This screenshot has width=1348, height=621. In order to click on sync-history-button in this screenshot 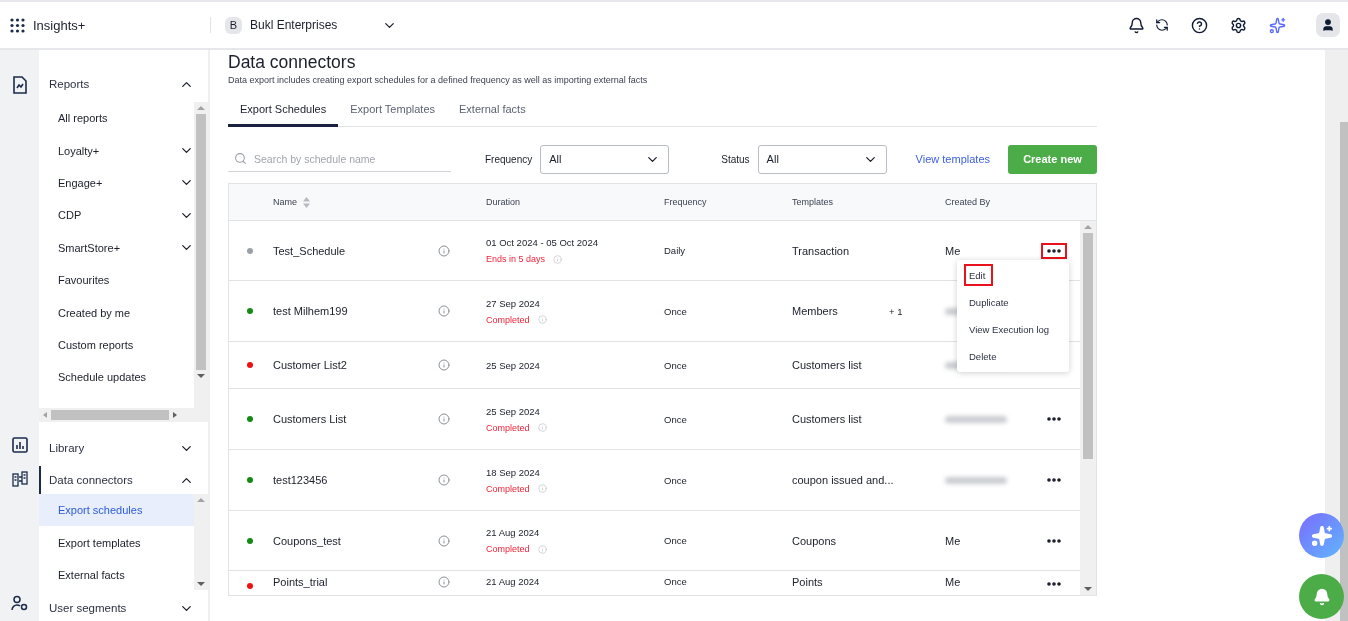, I will do `click(1162, 25)`.